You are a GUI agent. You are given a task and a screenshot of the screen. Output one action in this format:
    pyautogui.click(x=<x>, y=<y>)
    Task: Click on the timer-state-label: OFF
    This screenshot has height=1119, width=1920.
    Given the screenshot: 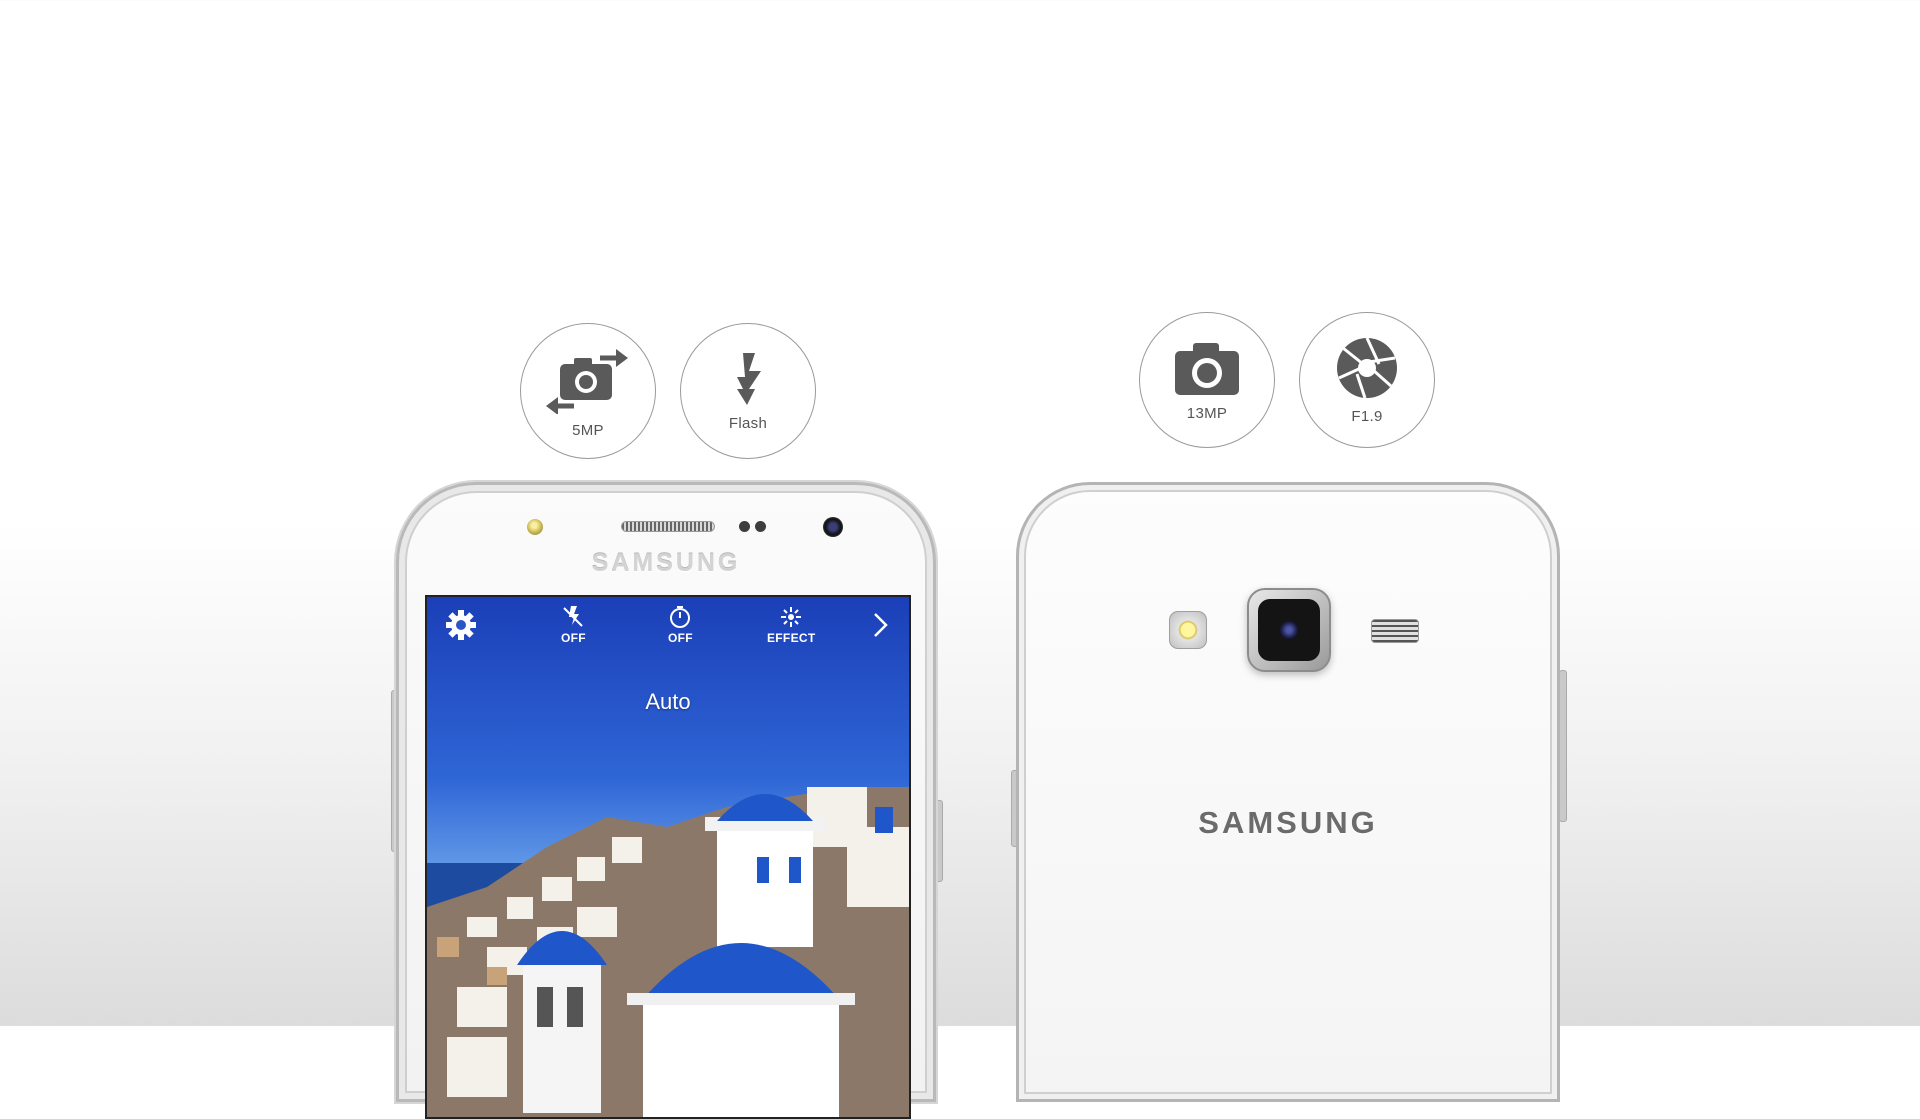 What is the action you would take?
    pyautogui.click(x=680, y=638)
    